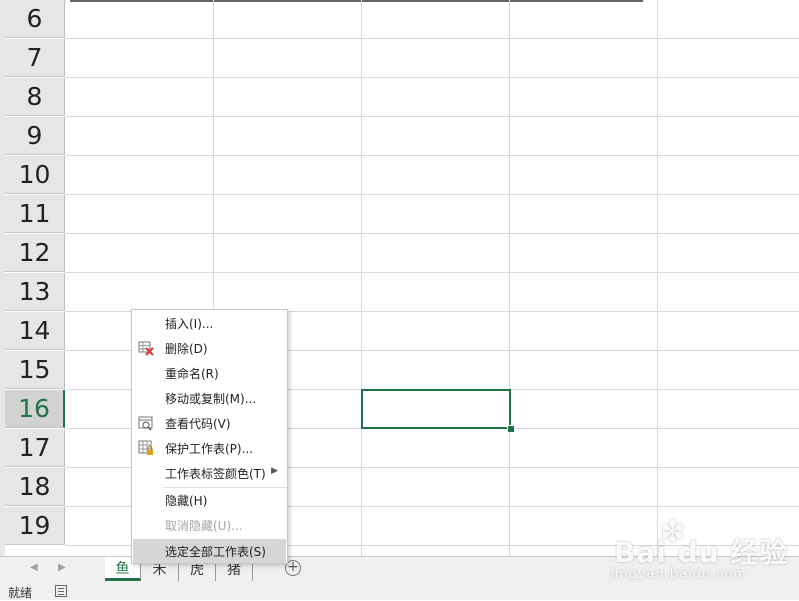 The width and height of the screenshot is (799, 601). I want to click on row-header: 12, so click(35, 253).